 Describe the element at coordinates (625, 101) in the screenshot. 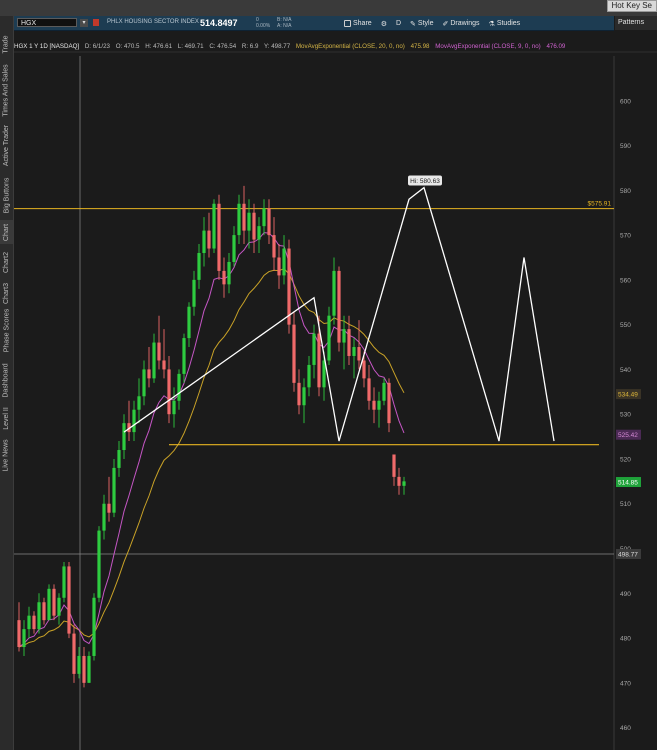

I see `y-tick-label: 600` at that location.